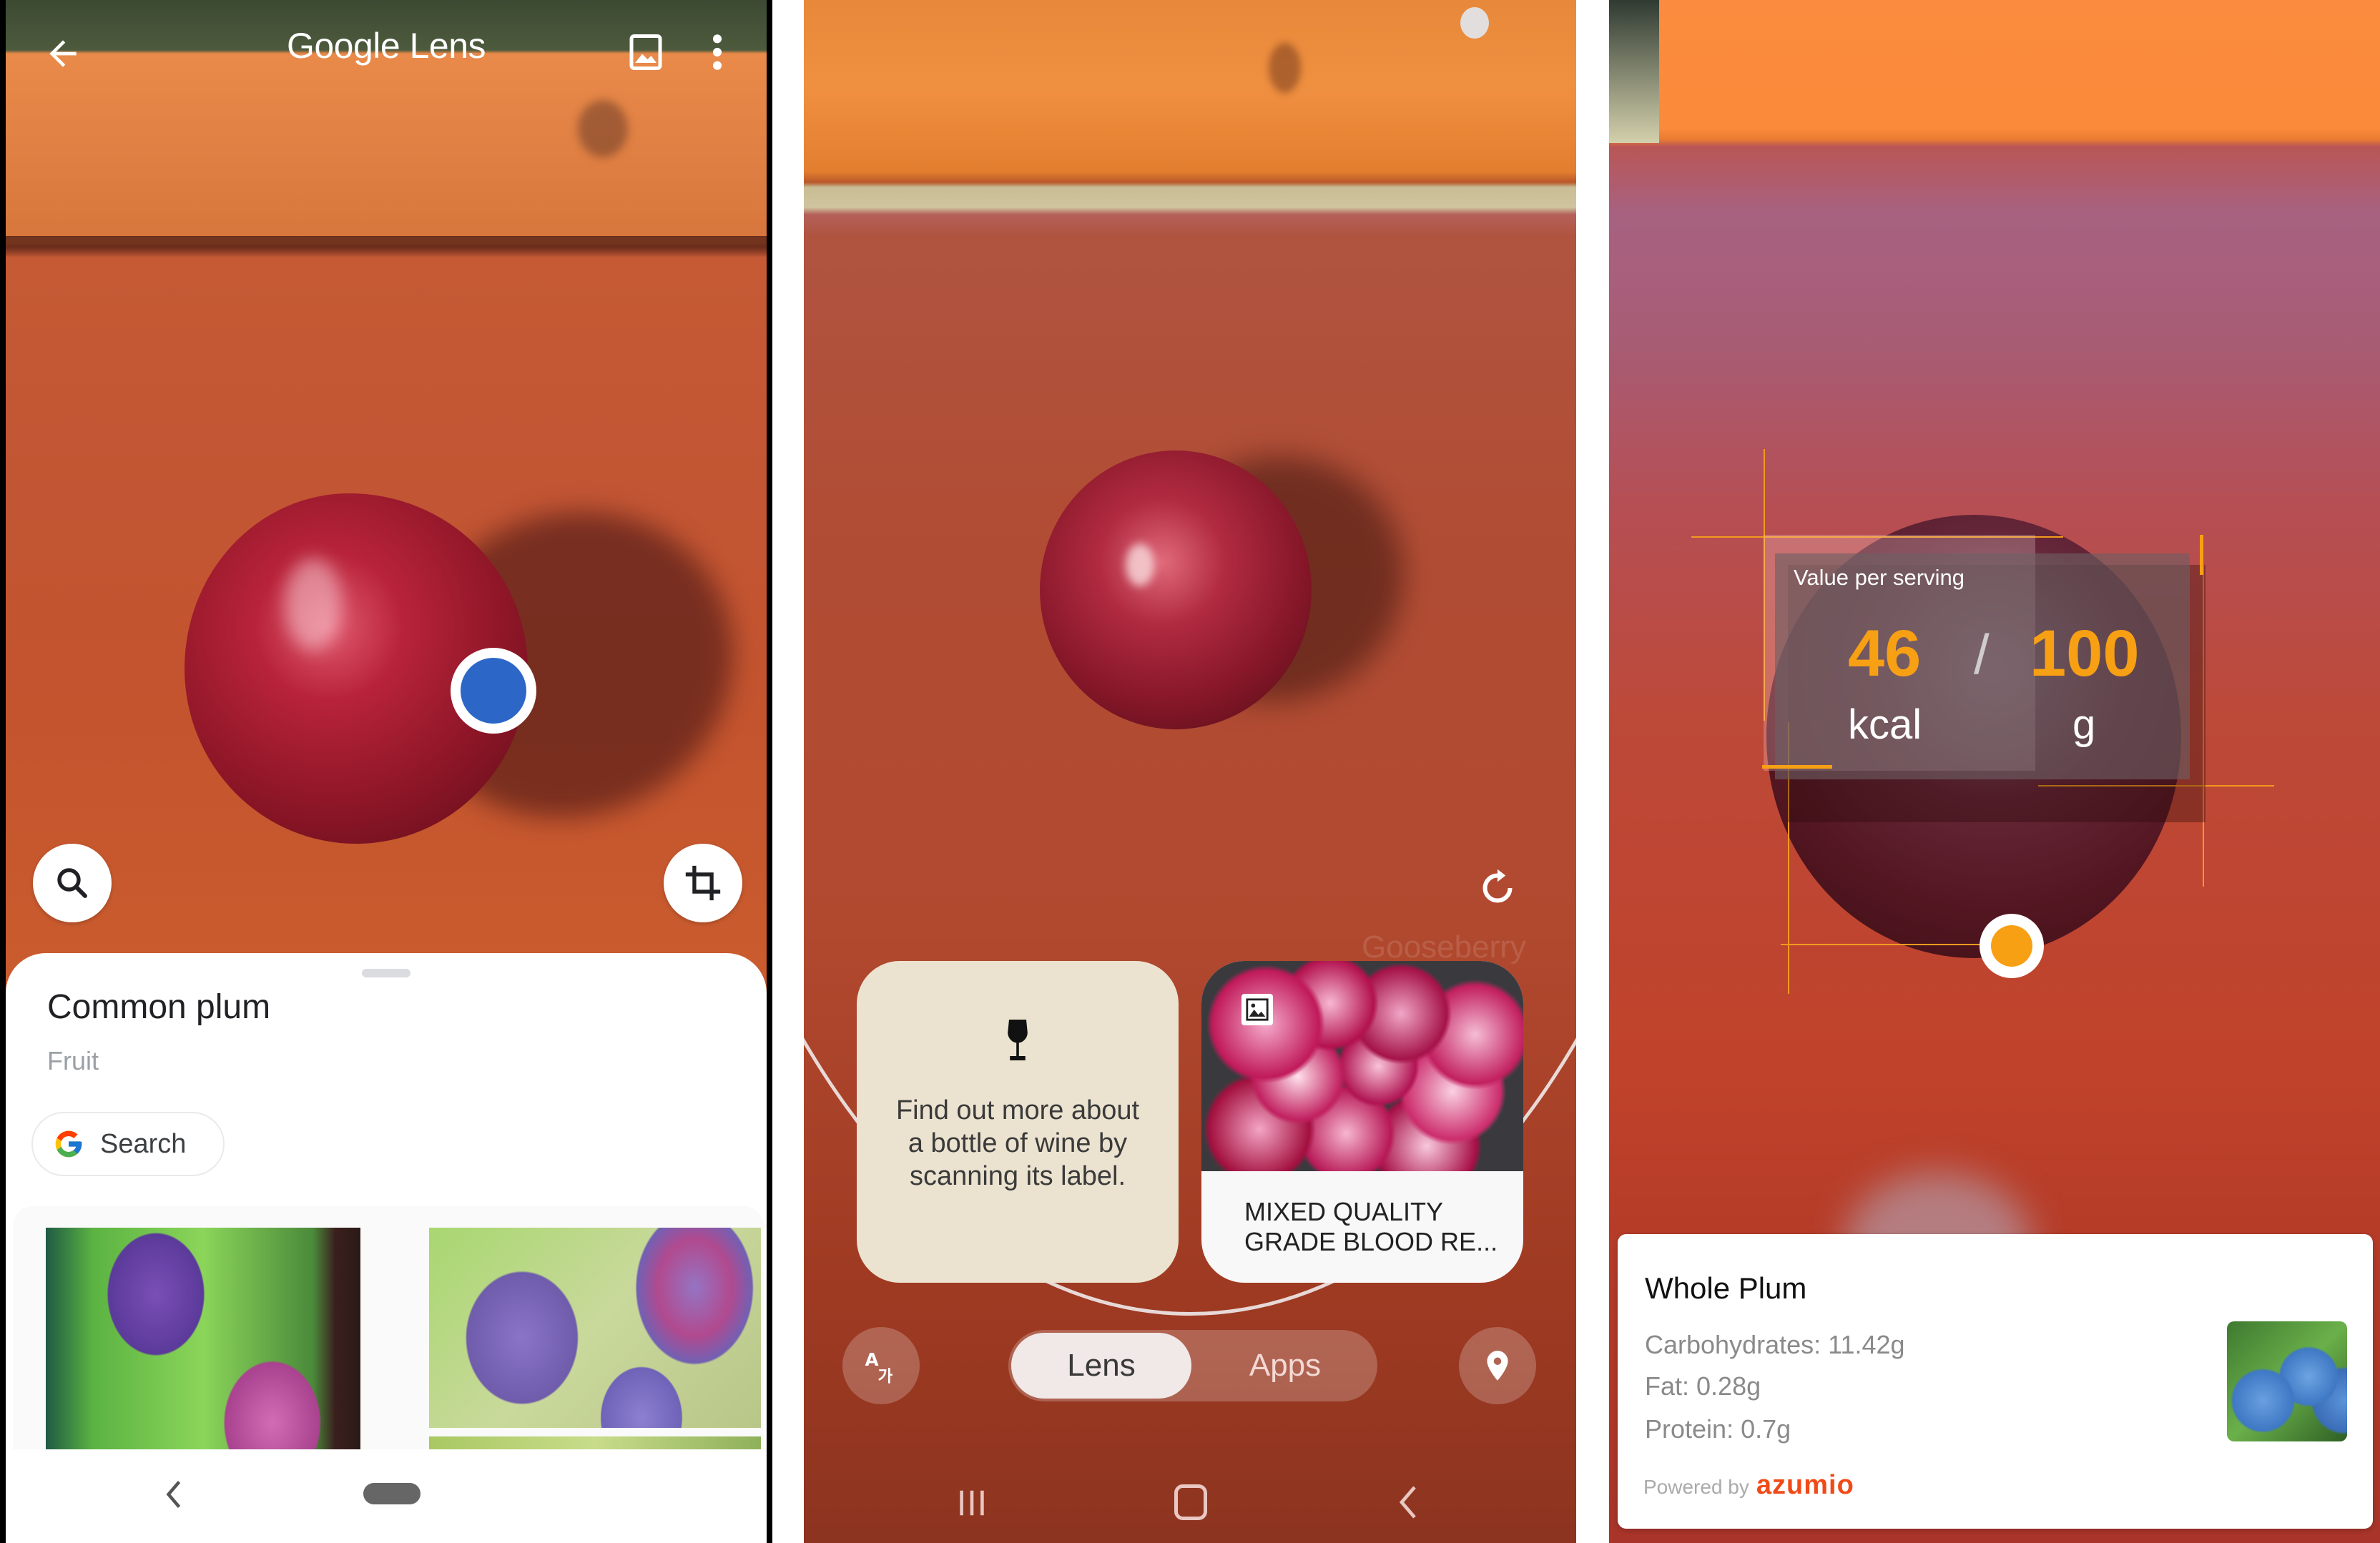 The image size is (2380, 1543). I want to click on more-options-button, so click(717, 52).